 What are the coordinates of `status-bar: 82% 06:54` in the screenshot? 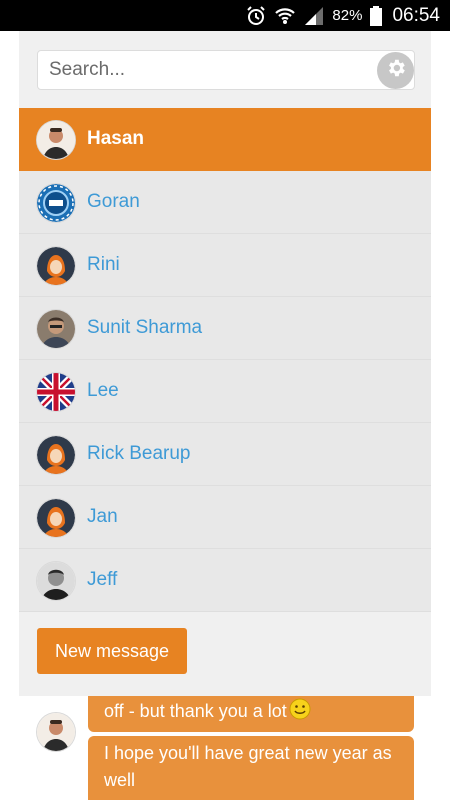 It's located at (225, 15).